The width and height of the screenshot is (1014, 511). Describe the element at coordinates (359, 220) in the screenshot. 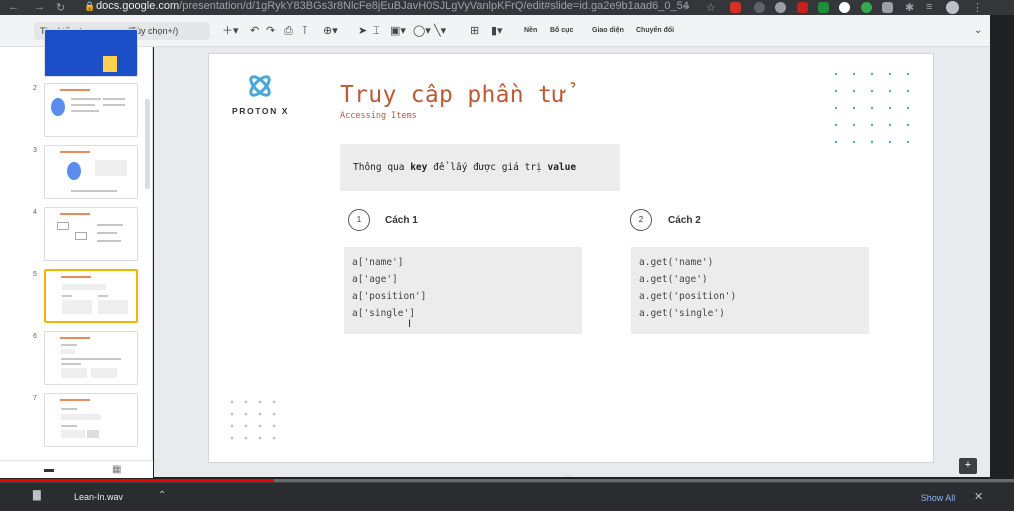

I see `method-1-badge: 1` at that location.